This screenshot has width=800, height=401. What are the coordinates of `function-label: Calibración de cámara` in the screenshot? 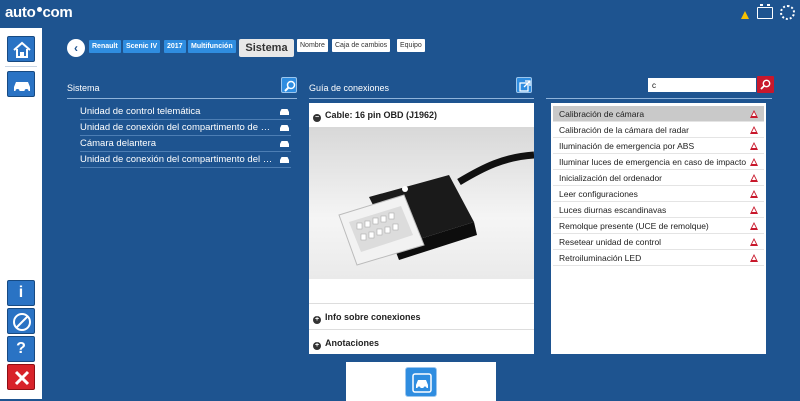 It's located at (602, 114).